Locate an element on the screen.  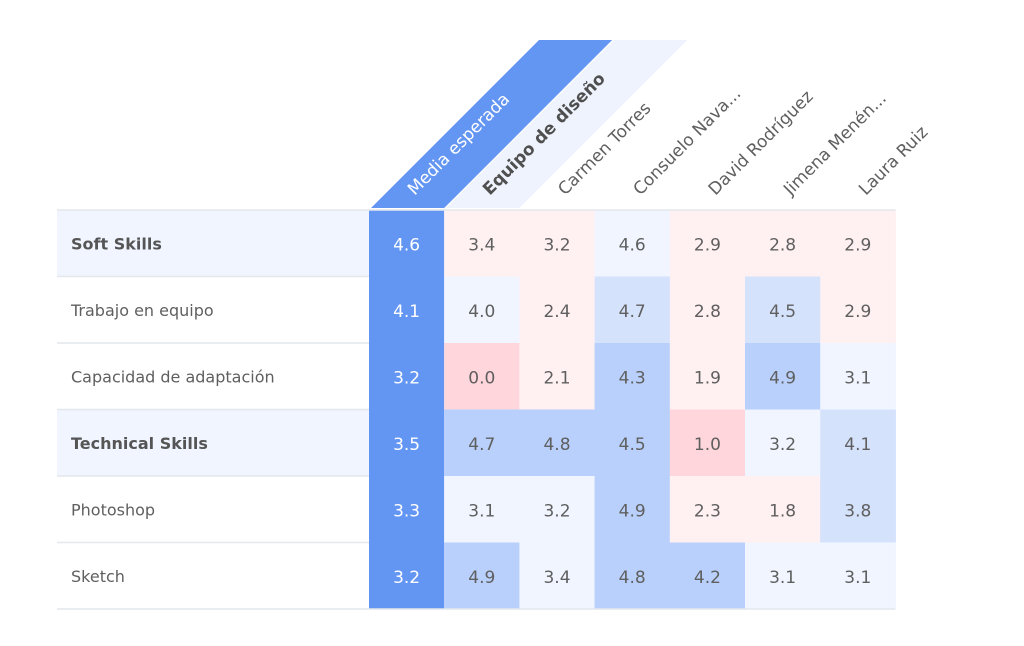
table-row: Sketch 3.2 4.9 3.4 4.8 4.2 3.1 3.1 is located at coordinates (476, 576).